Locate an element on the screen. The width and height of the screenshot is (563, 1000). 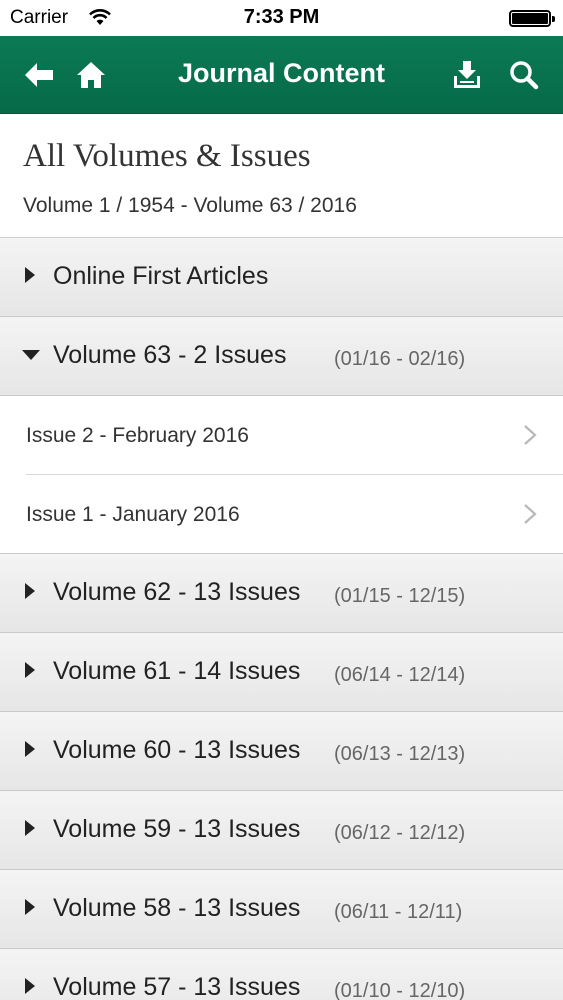
collapse-triangle-icon is located at coordinates (31, 355).